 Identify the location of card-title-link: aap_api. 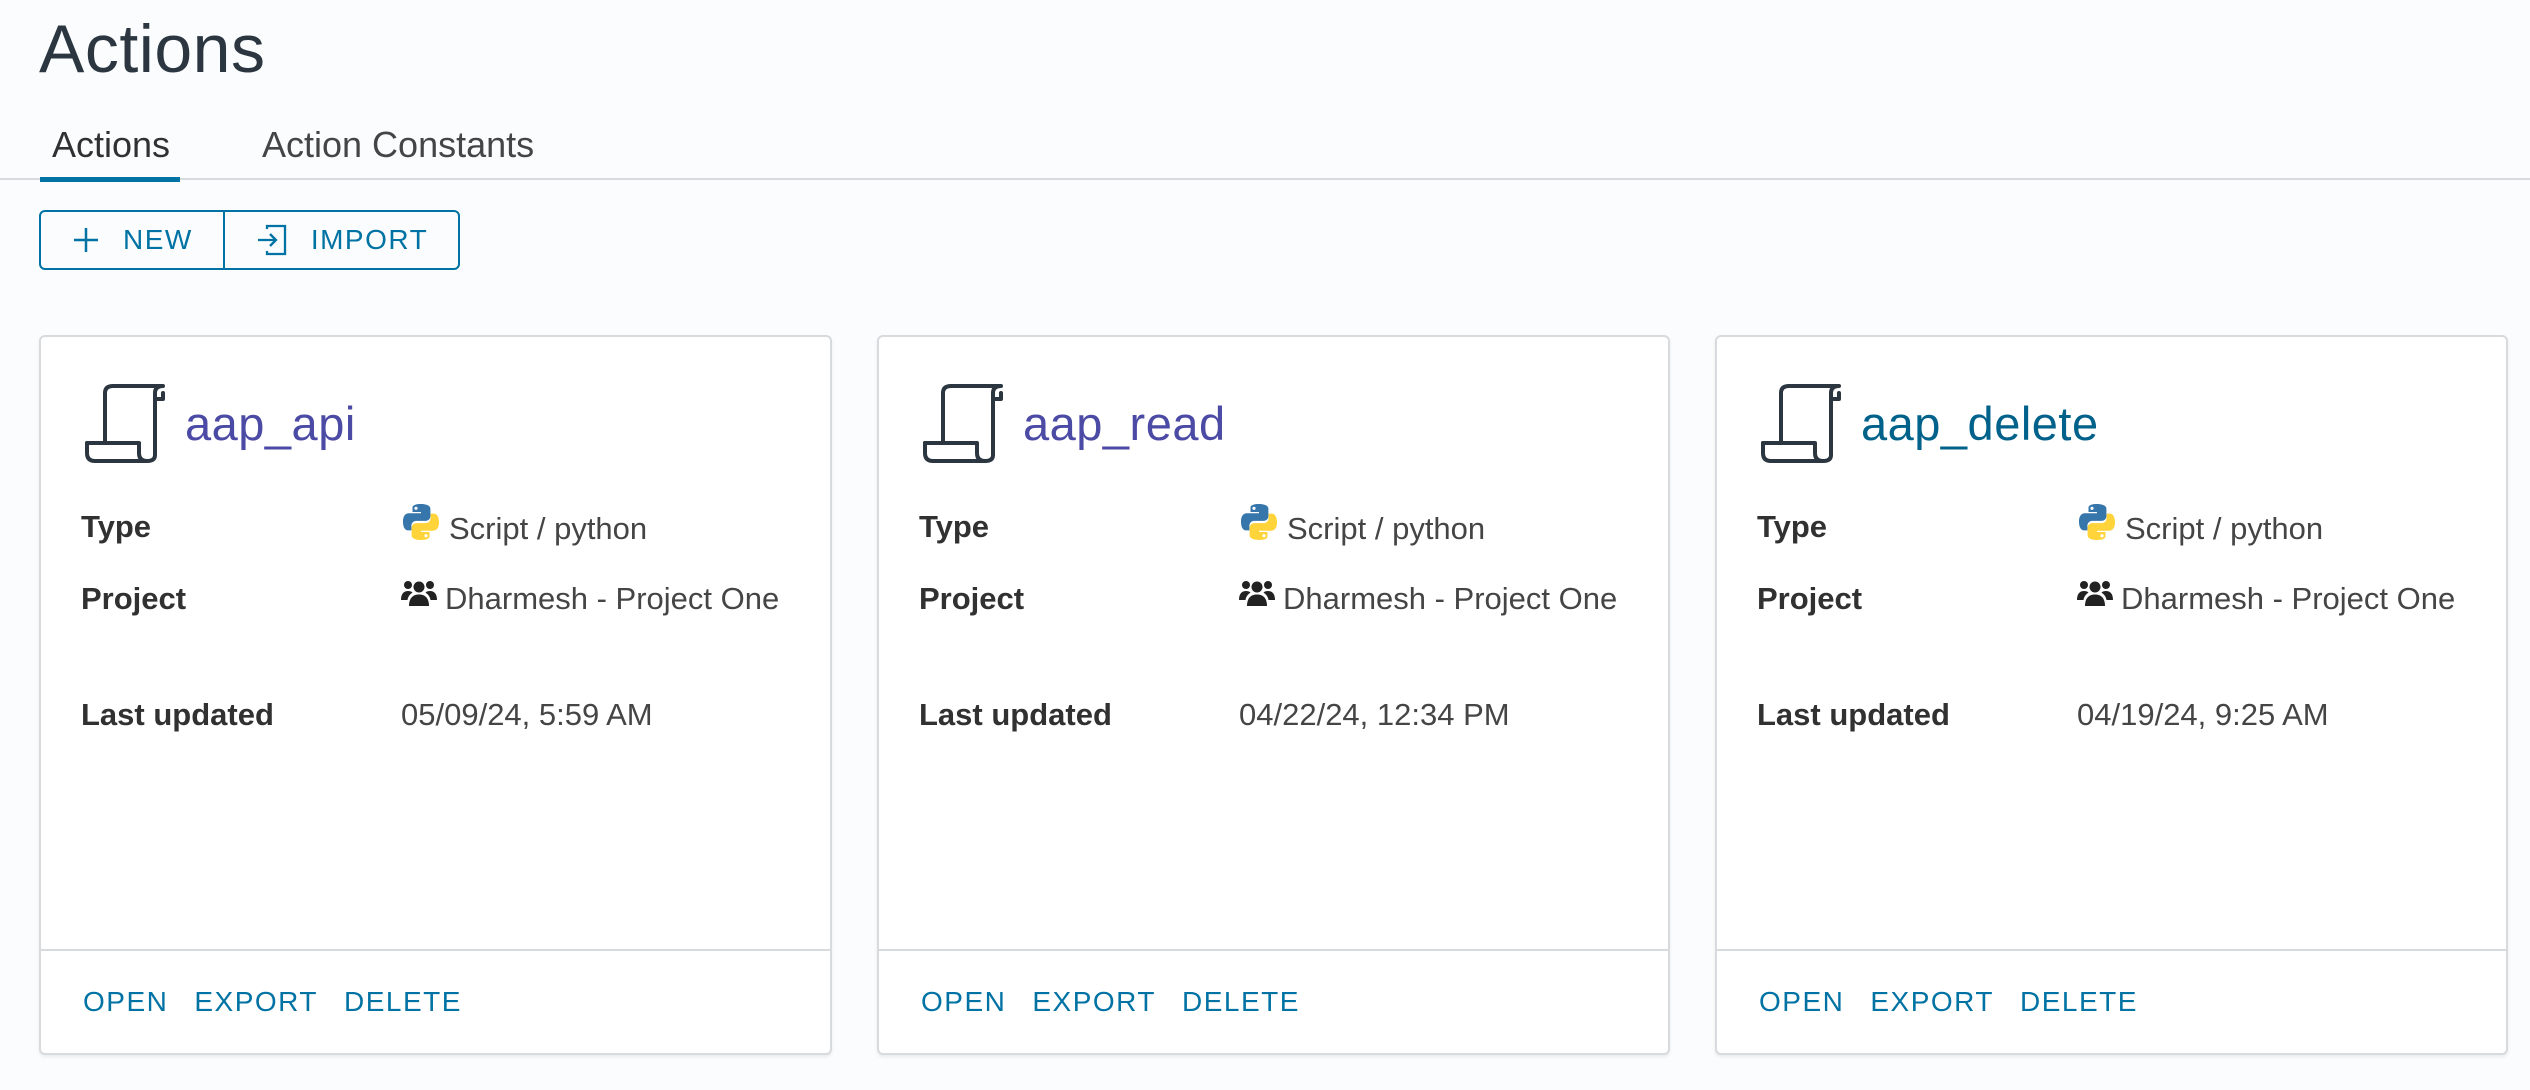
(270, 423).